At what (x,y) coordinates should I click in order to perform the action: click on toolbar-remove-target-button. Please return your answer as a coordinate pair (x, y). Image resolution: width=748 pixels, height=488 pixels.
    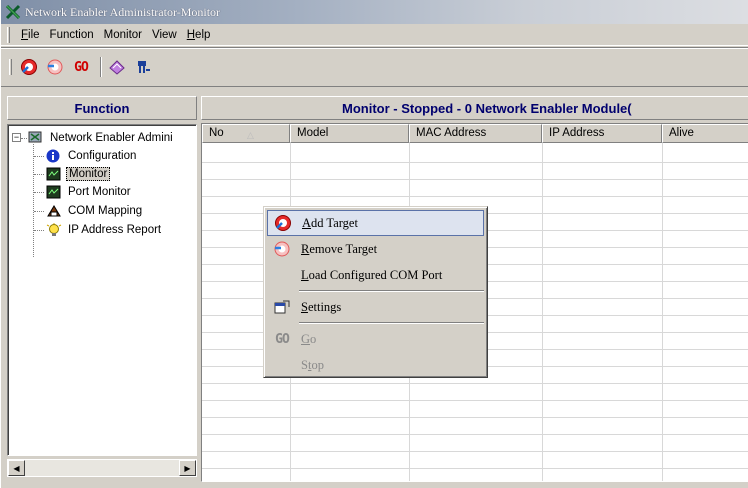
    Looking at the image, I should click on (55, 67).